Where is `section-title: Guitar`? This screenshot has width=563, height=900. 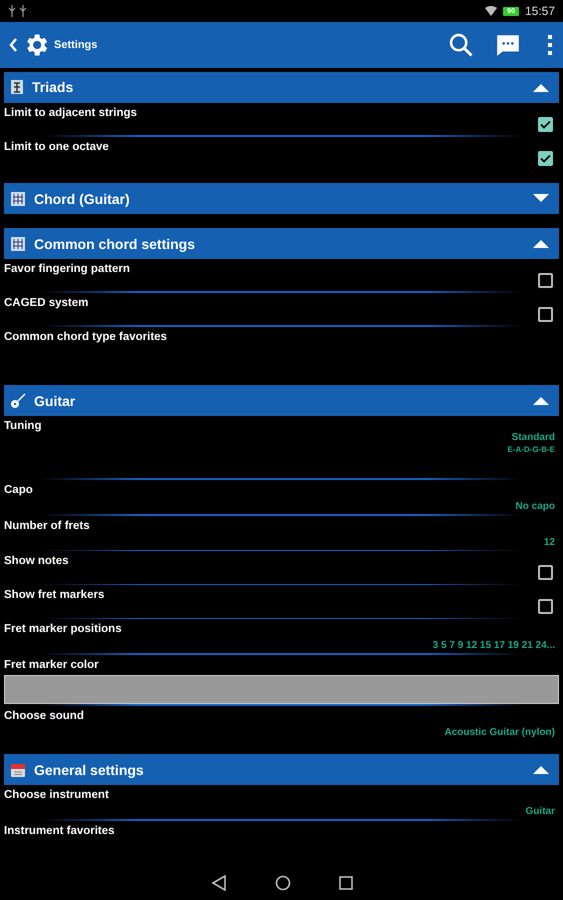 section-title: Guitar is located at coordinates (55, 400).